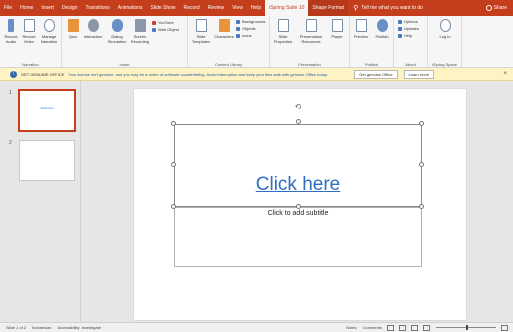 Image resolution: width=513 pixels, height=332 pixels. I want to click on objects-button: Objects, so click(246, 28).